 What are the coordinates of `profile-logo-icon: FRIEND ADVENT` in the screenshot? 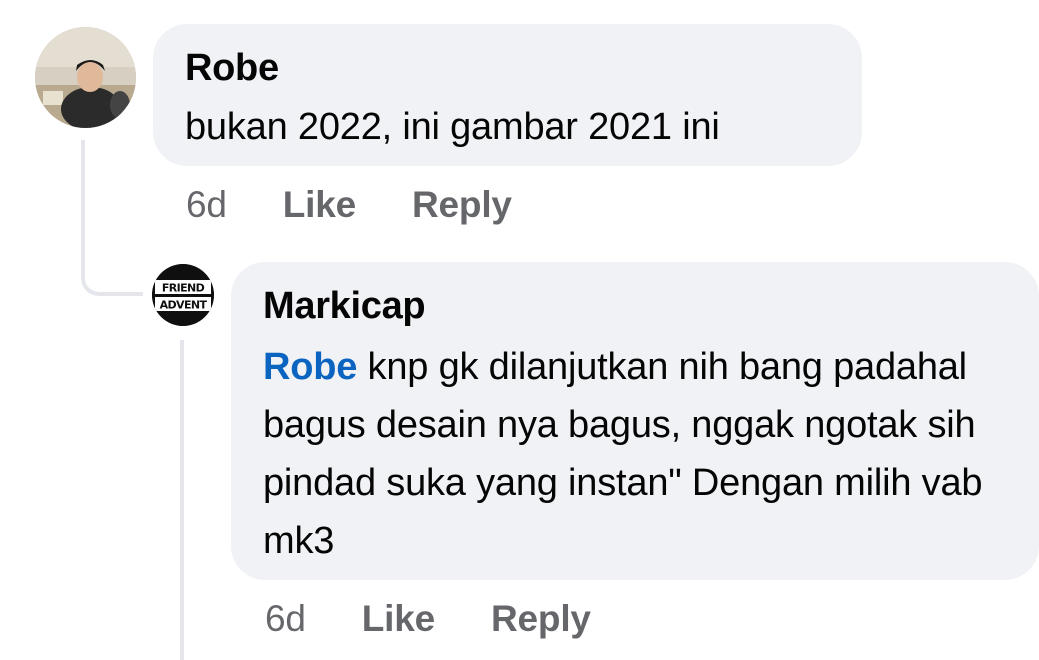 It's located at (183, 295).